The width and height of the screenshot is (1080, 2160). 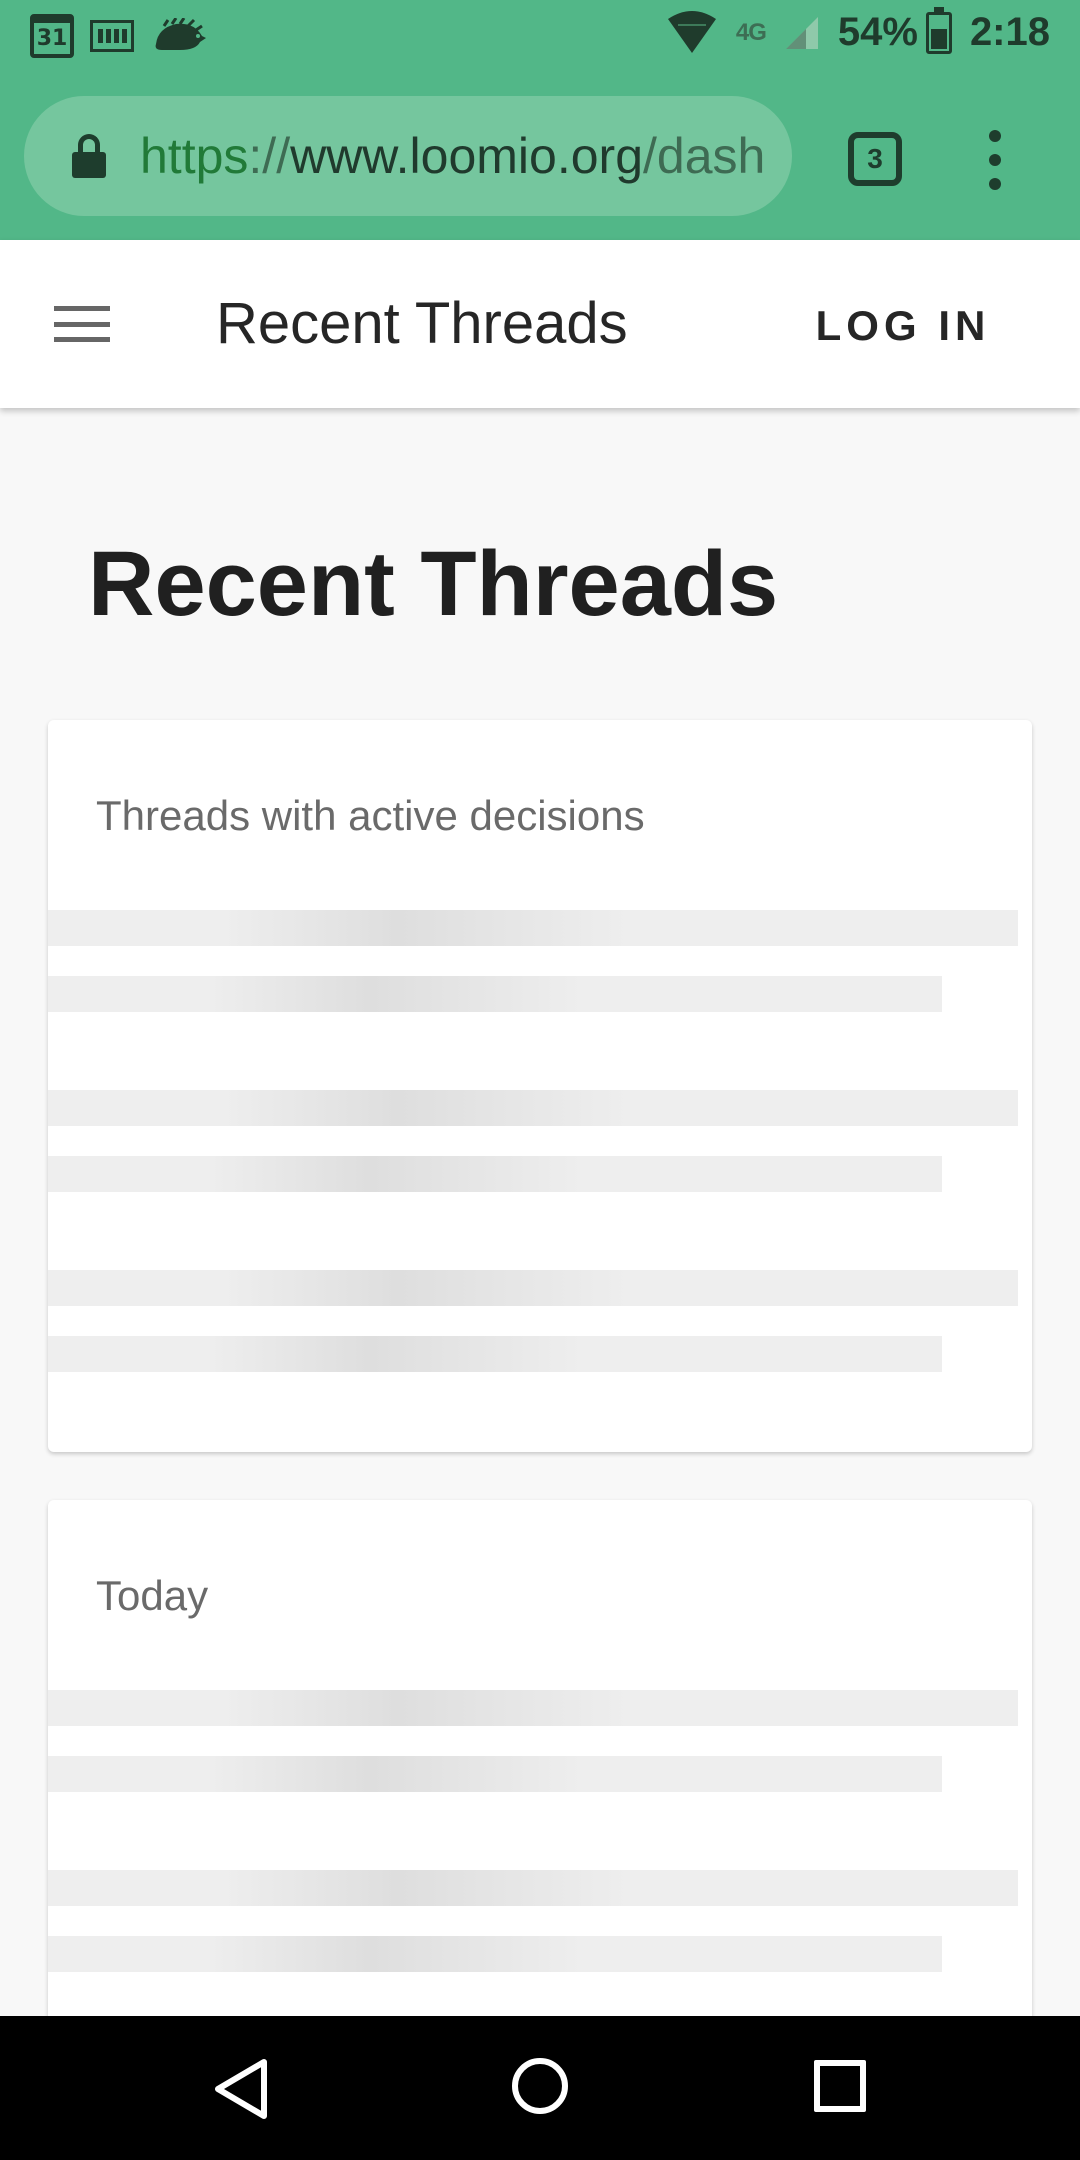 What do you see at coordinates (180, 34) in the screenshot?
I see `hedgehog-icon` at bounding box center [180, 34].